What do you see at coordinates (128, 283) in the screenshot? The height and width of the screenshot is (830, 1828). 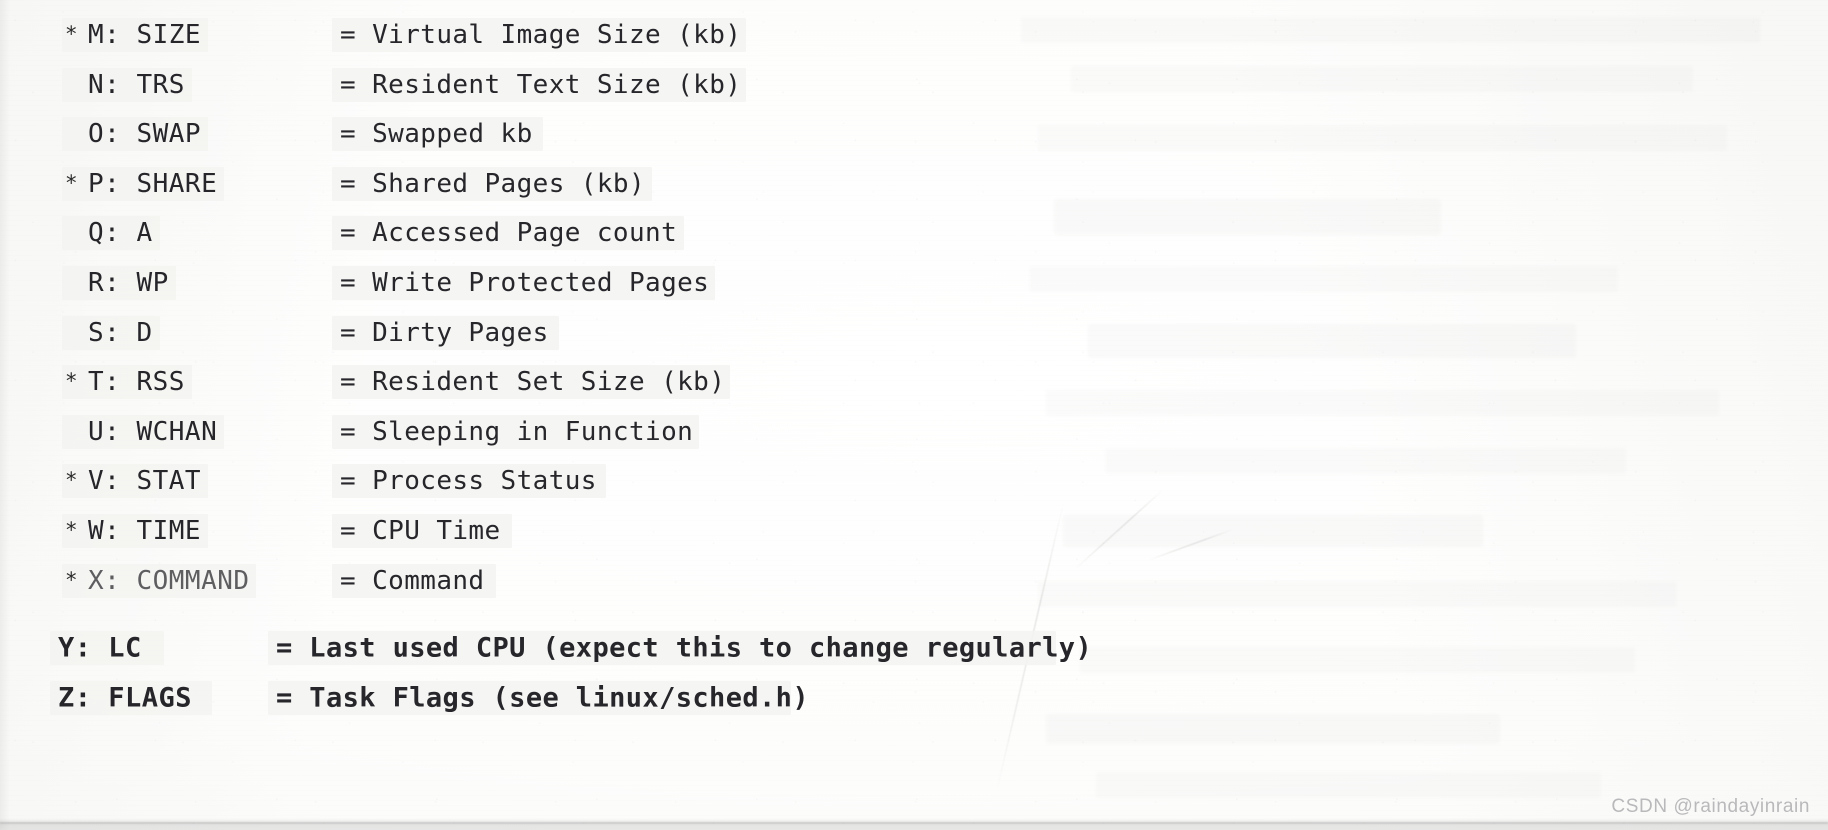 I see `field-code: R: WP` at bounding box center [128, 283].